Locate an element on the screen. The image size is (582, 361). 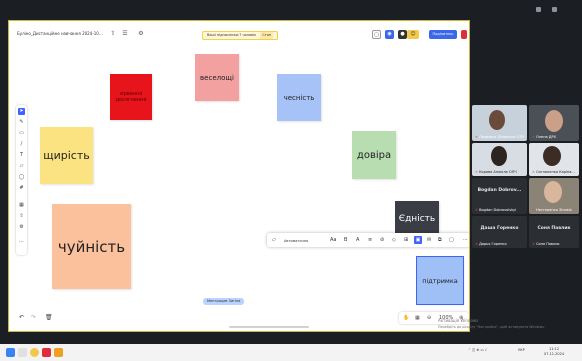
minimize-icon is located at coordinates (538, 9).